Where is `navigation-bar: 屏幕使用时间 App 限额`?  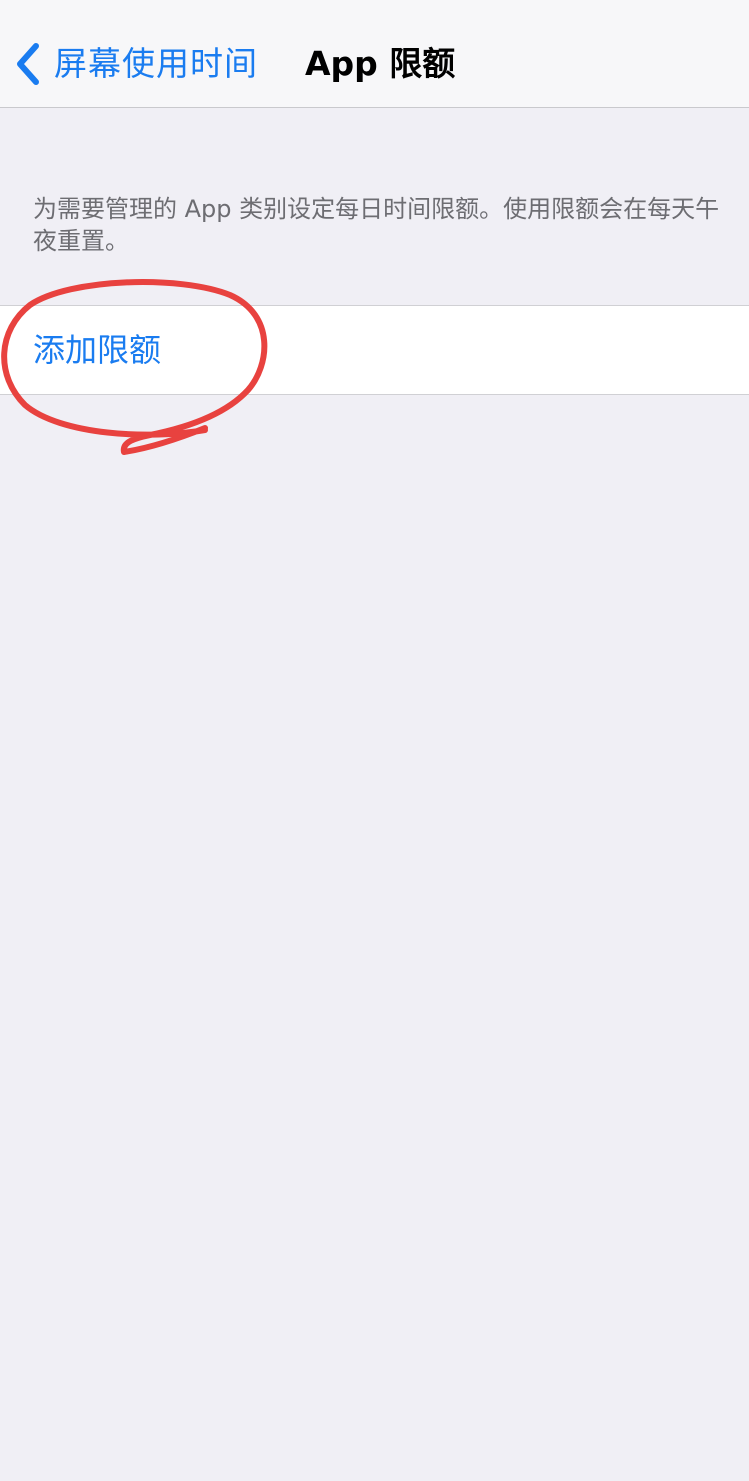 navigation-bar: 屏幕使用时间 App 限额 is located at coordinates (374, 54).